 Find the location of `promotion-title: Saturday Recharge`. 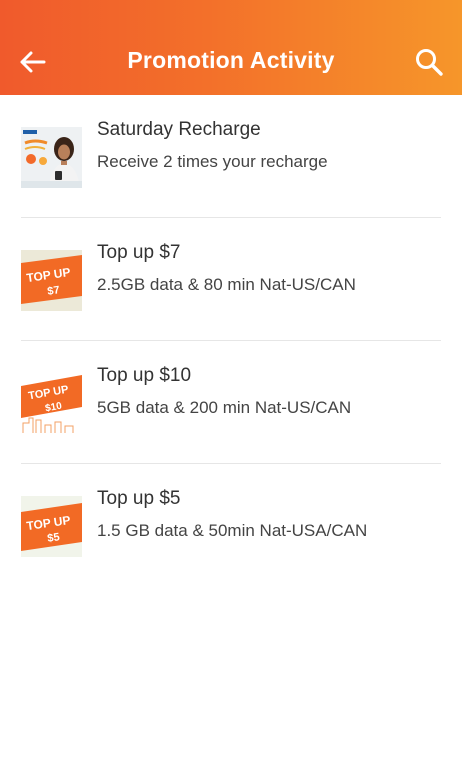

promotion-title: Saturday Recharge is located at coordinates (179, 129).